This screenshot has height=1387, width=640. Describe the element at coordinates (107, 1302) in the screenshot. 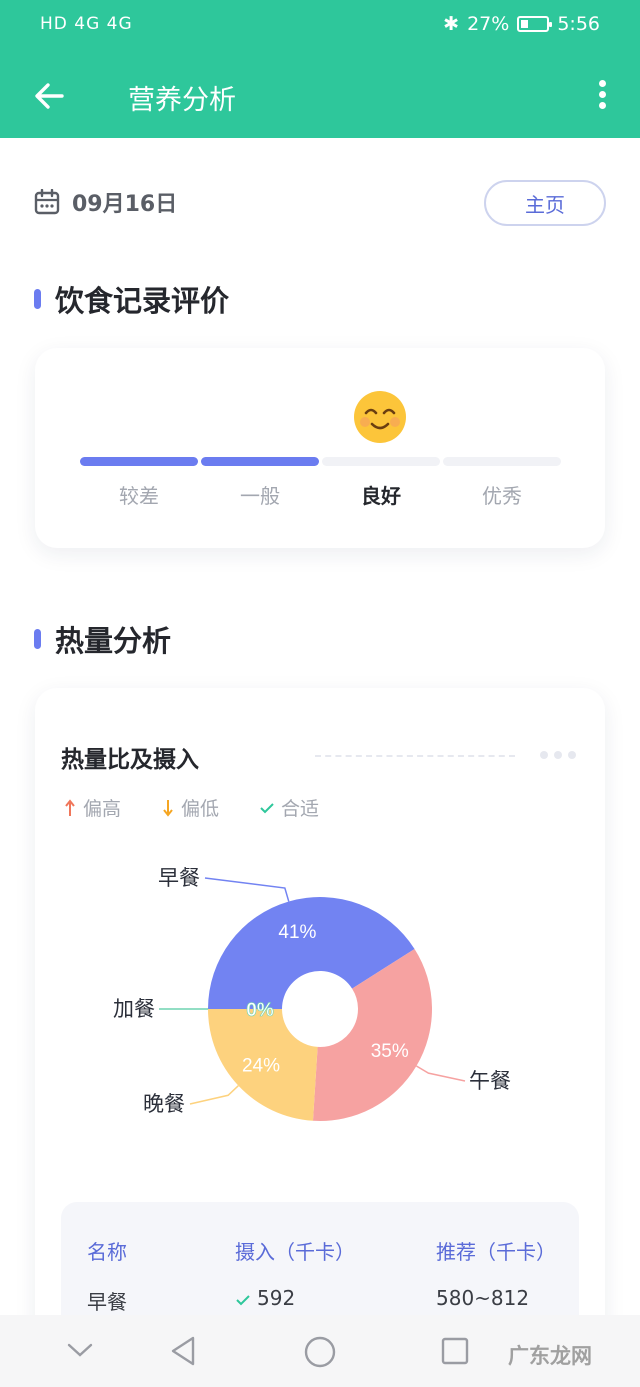

I see `table-cell-name: 早餐` at that location.